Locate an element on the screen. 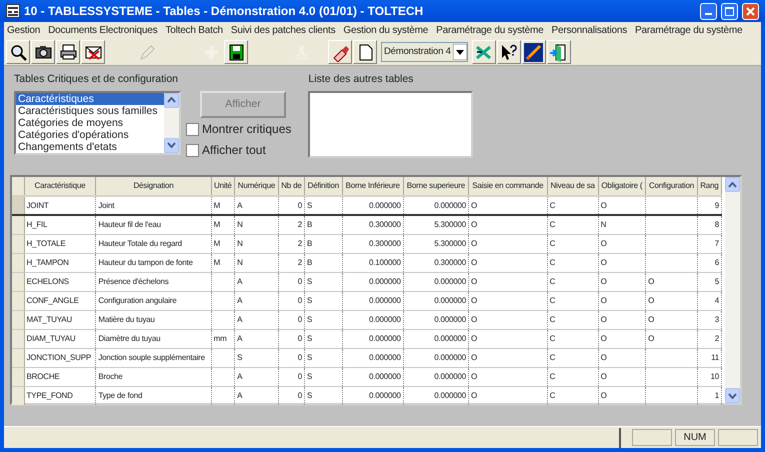 Image resolution: width=765 pixels, height=452 pixels. table-listbox: Caractéristiques Caractéristiques sous familles Catégories de moyens Catégories d'opérations Changements d'etats is located at coordinates (97, 122).